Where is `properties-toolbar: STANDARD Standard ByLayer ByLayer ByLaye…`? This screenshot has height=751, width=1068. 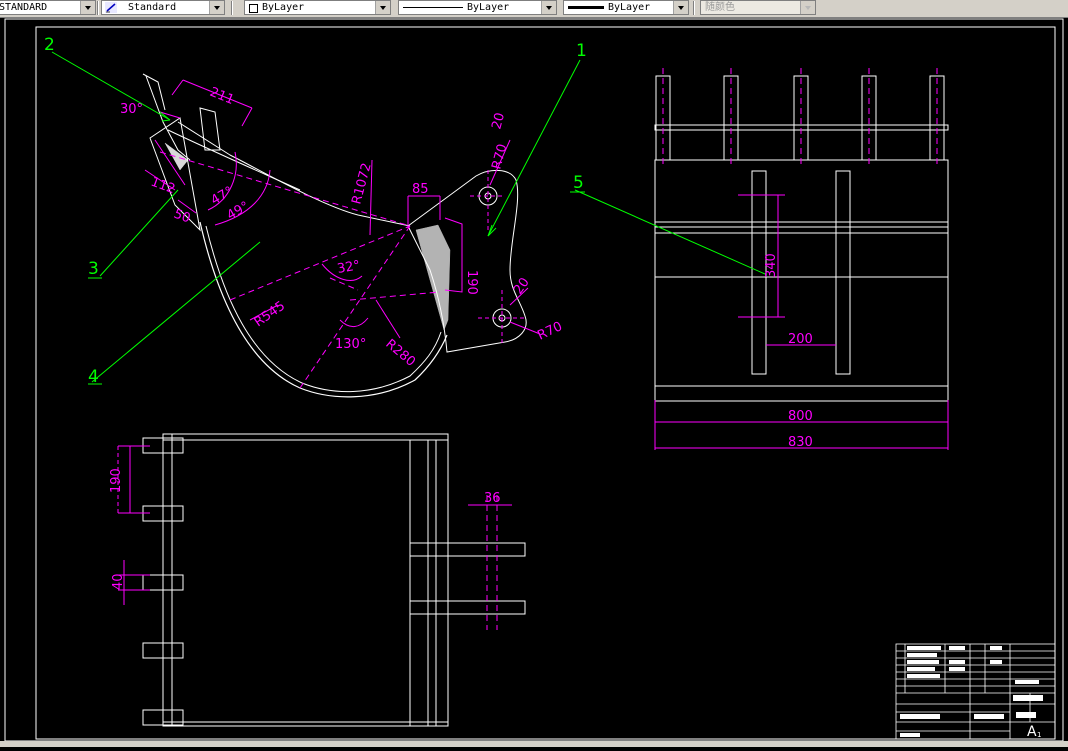
properties-toolbar: STANDARD Standard ByLayer ByLayer ByLaye… is located at coordinates (534, 9).